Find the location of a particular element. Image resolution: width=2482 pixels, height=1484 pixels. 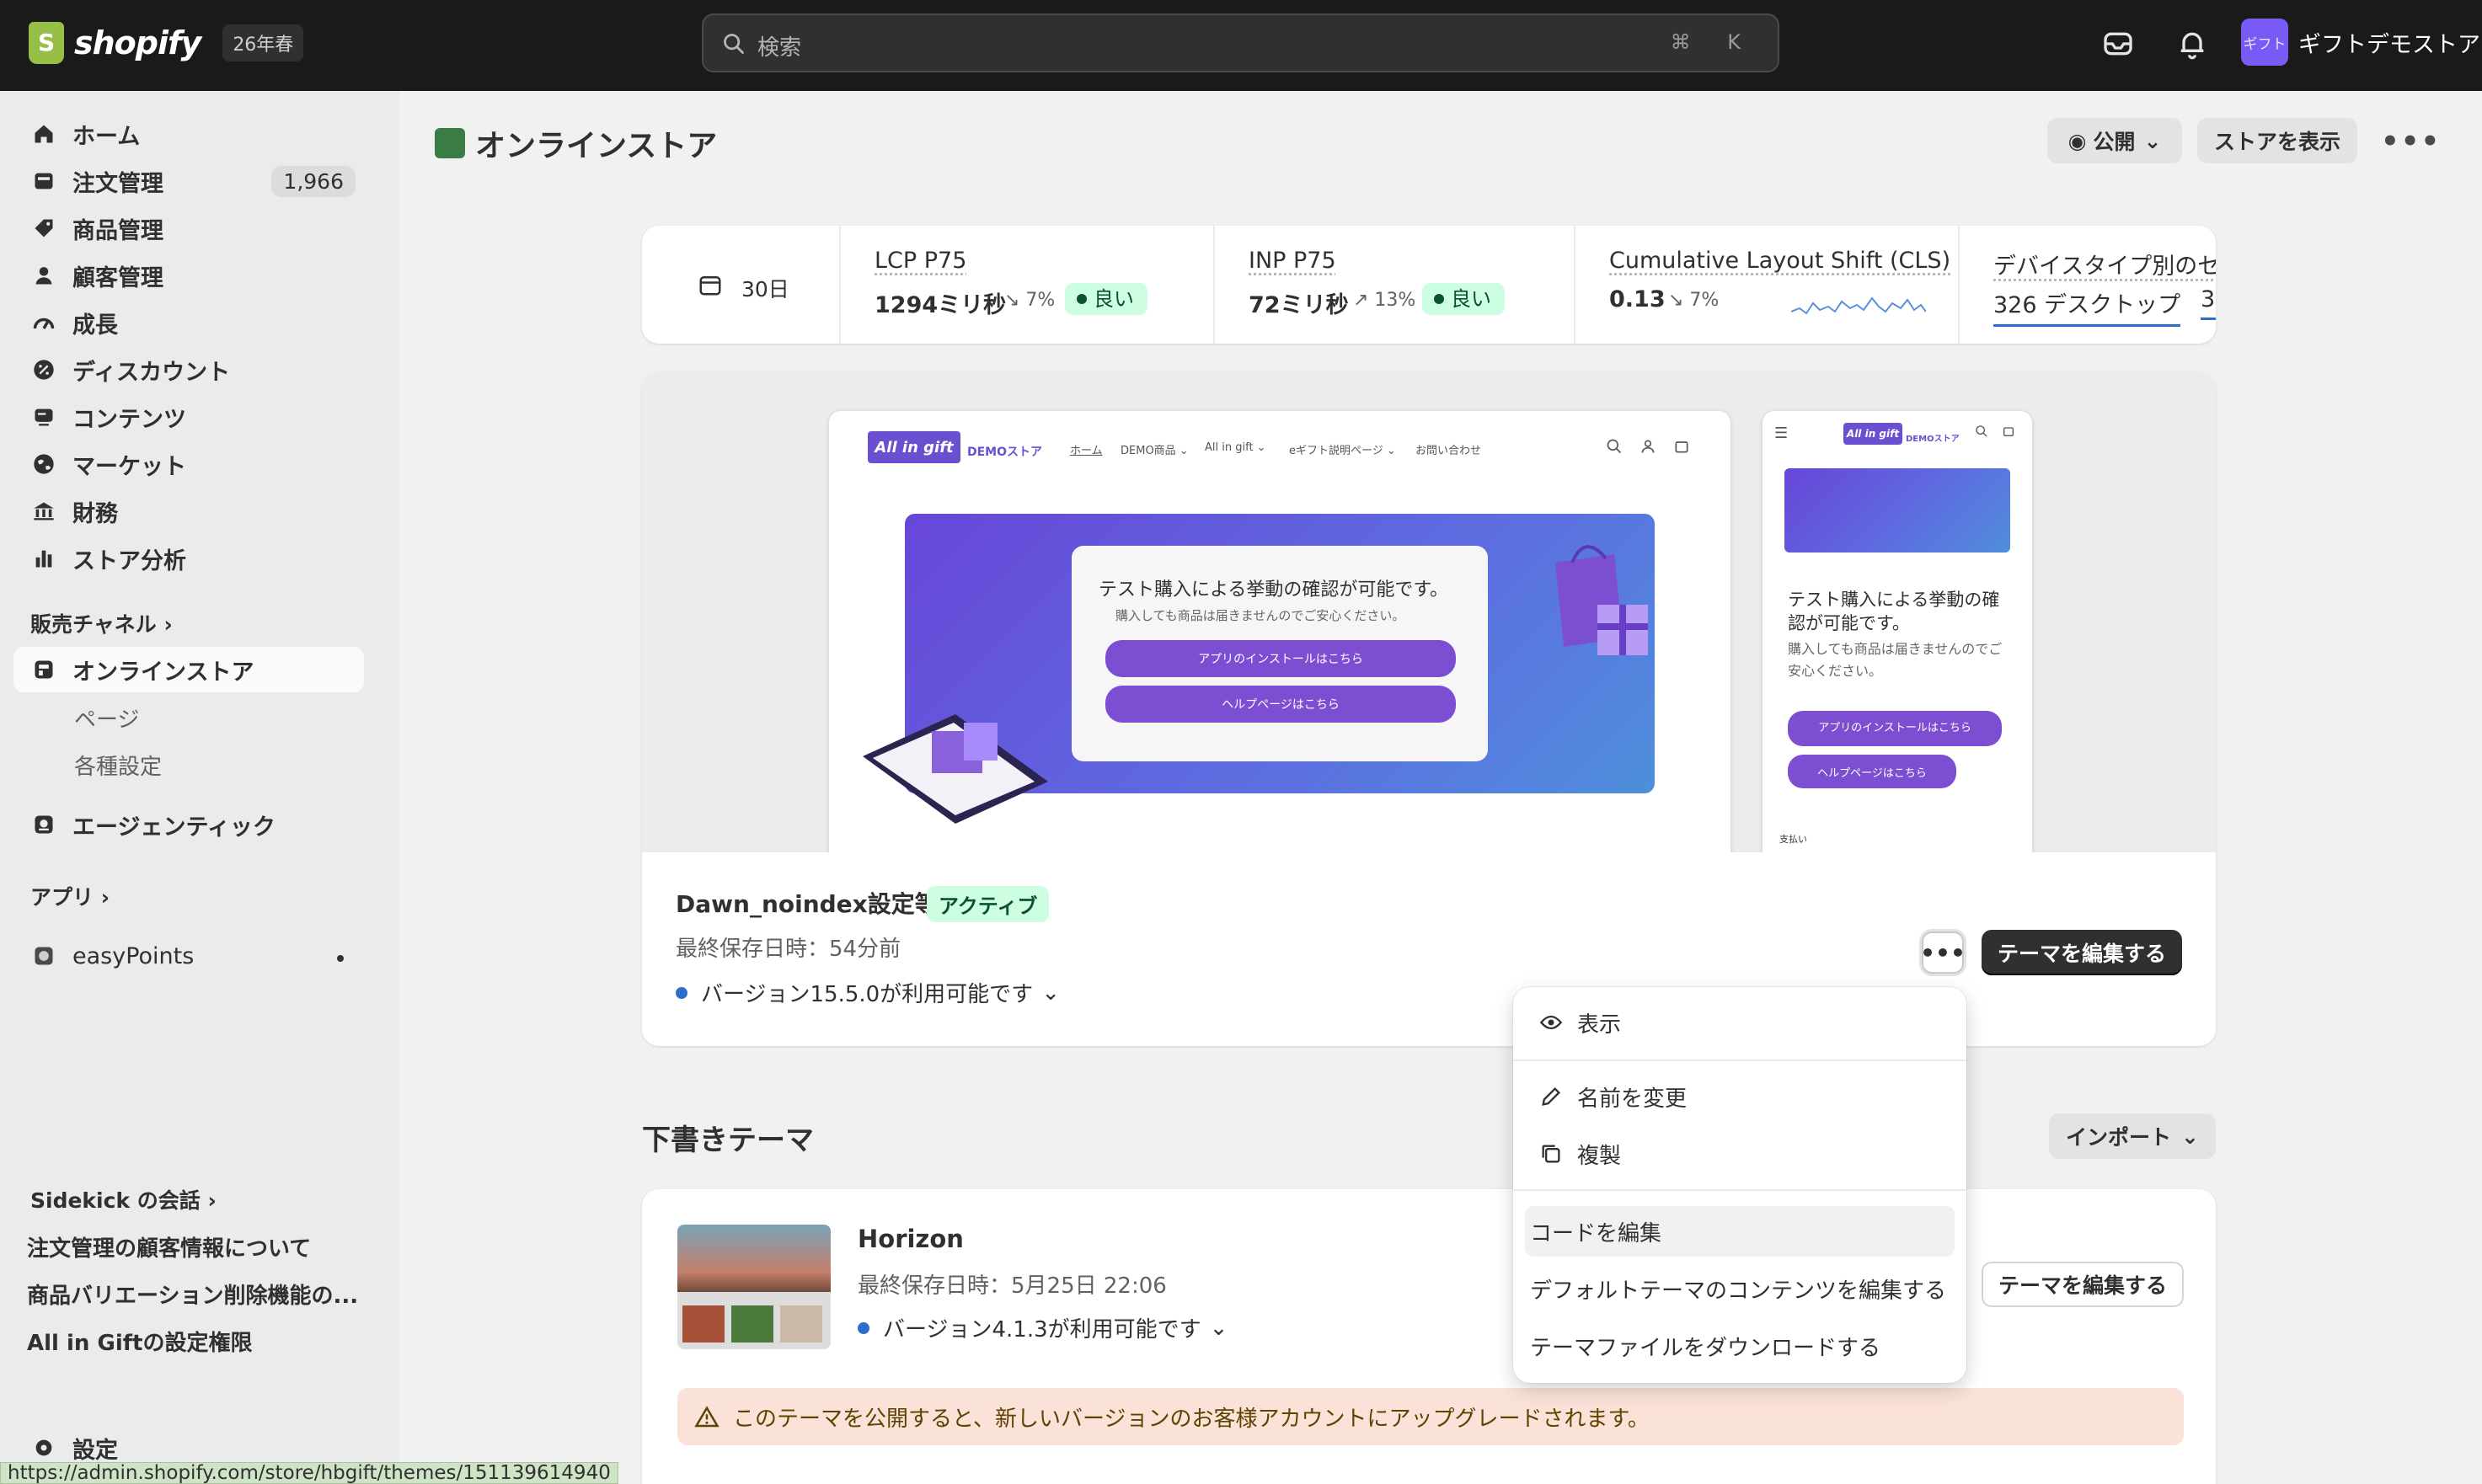

cls-sparkline is located at coordinates (1859, 303).